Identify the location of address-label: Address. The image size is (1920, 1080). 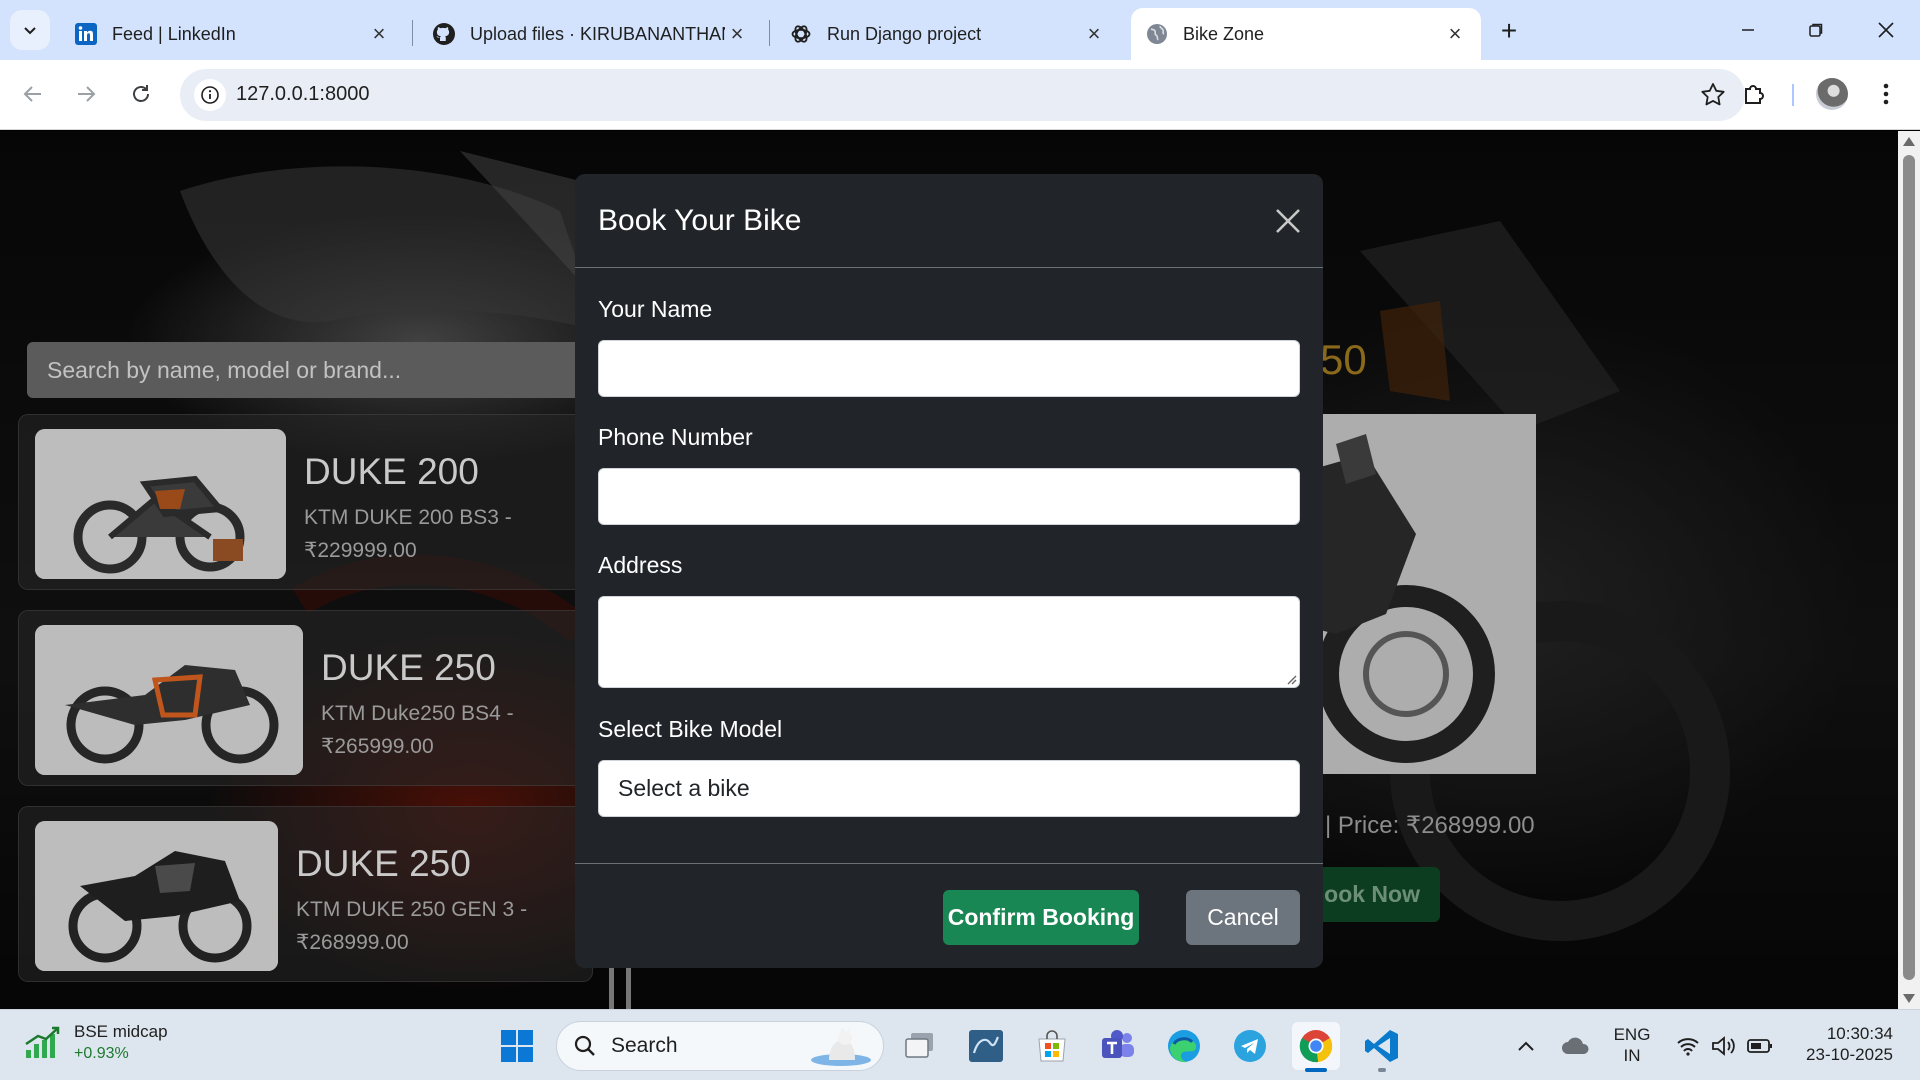
(640, 565).